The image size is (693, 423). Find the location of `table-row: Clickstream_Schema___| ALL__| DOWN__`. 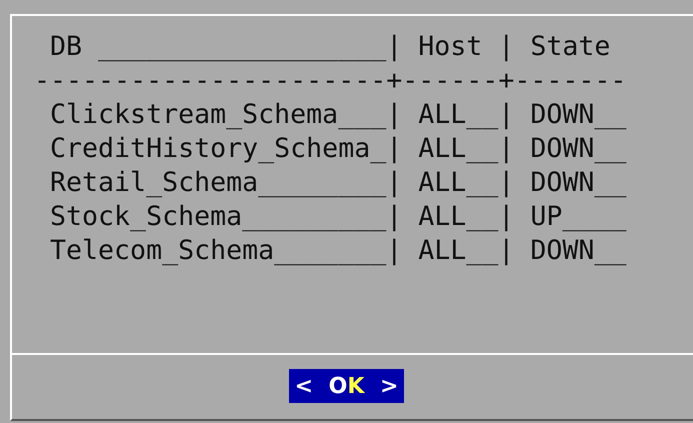

table-row: Clickstream_Schema___| ALL__| DOWN__ is located at coordinates (338, 115).